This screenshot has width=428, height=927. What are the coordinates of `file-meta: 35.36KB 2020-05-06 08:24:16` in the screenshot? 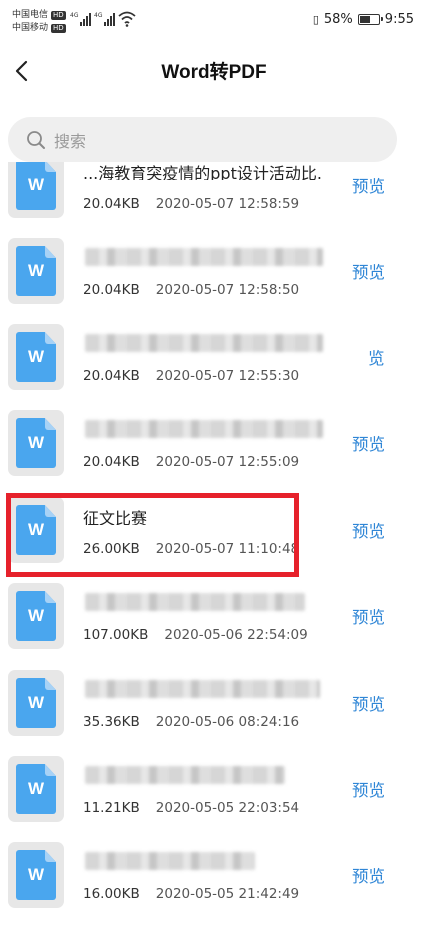 It's located at (191, 722).